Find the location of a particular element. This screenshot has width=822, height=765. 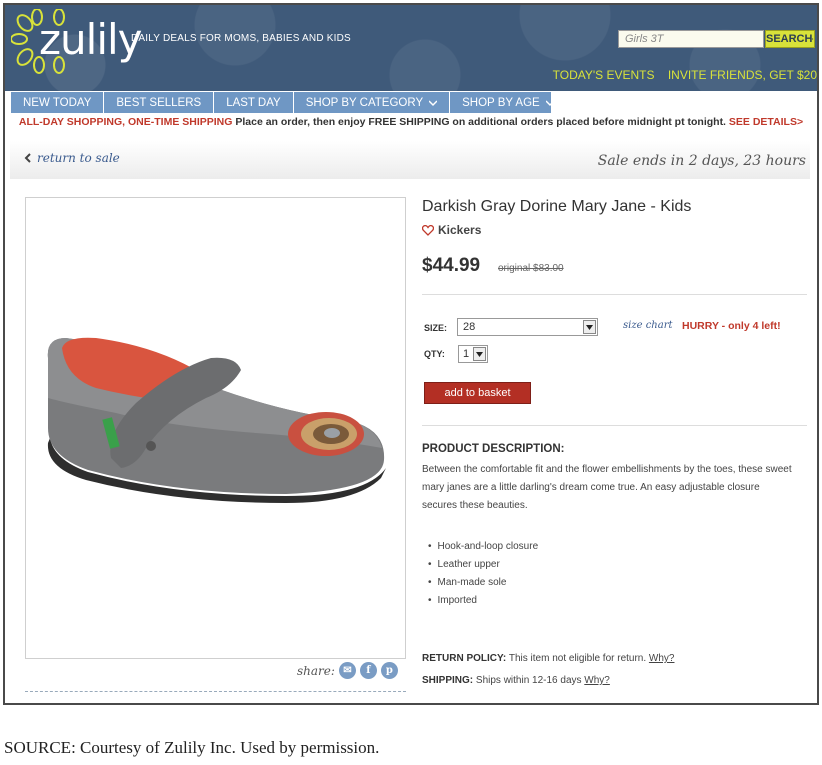

shoe-illustration is located at coordinates (217, 420).